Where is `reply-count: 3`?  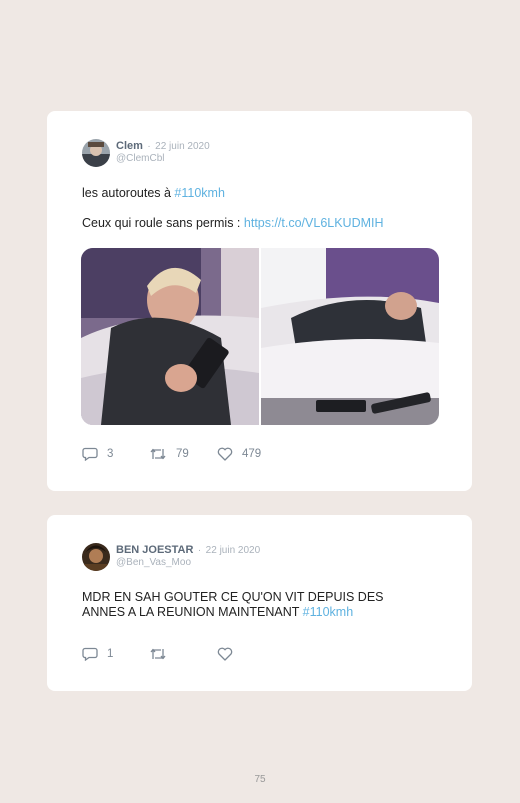
reply-count: 3 is located at coordinates (110, 454).